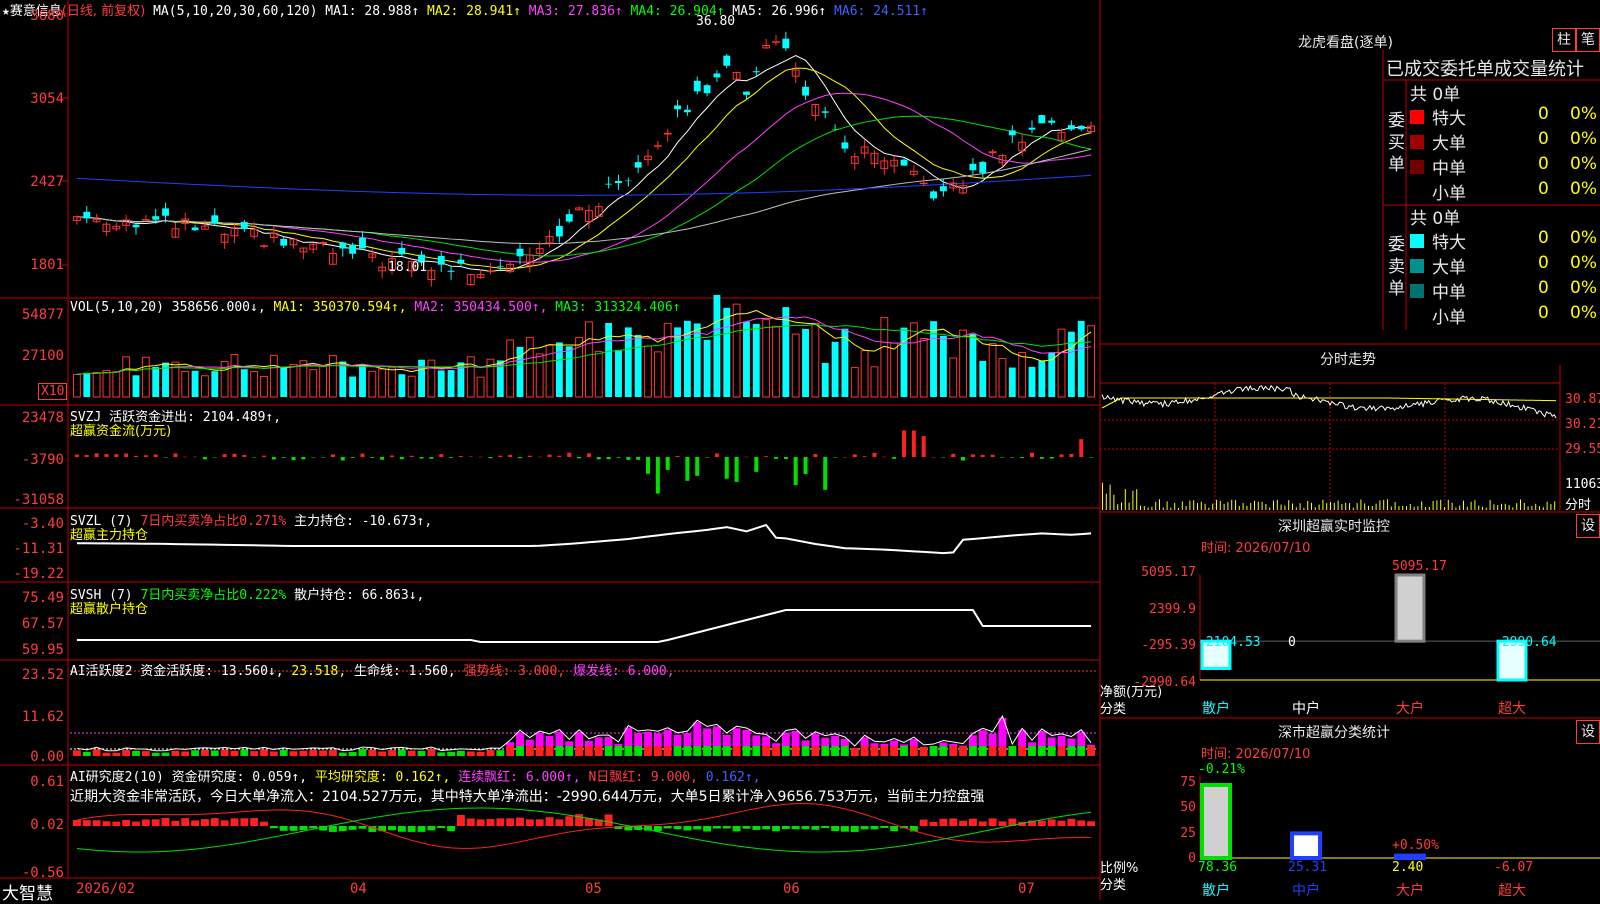 This screenshot has height=904, width=1600. I want to click on ma60-line, so click(584, 196).